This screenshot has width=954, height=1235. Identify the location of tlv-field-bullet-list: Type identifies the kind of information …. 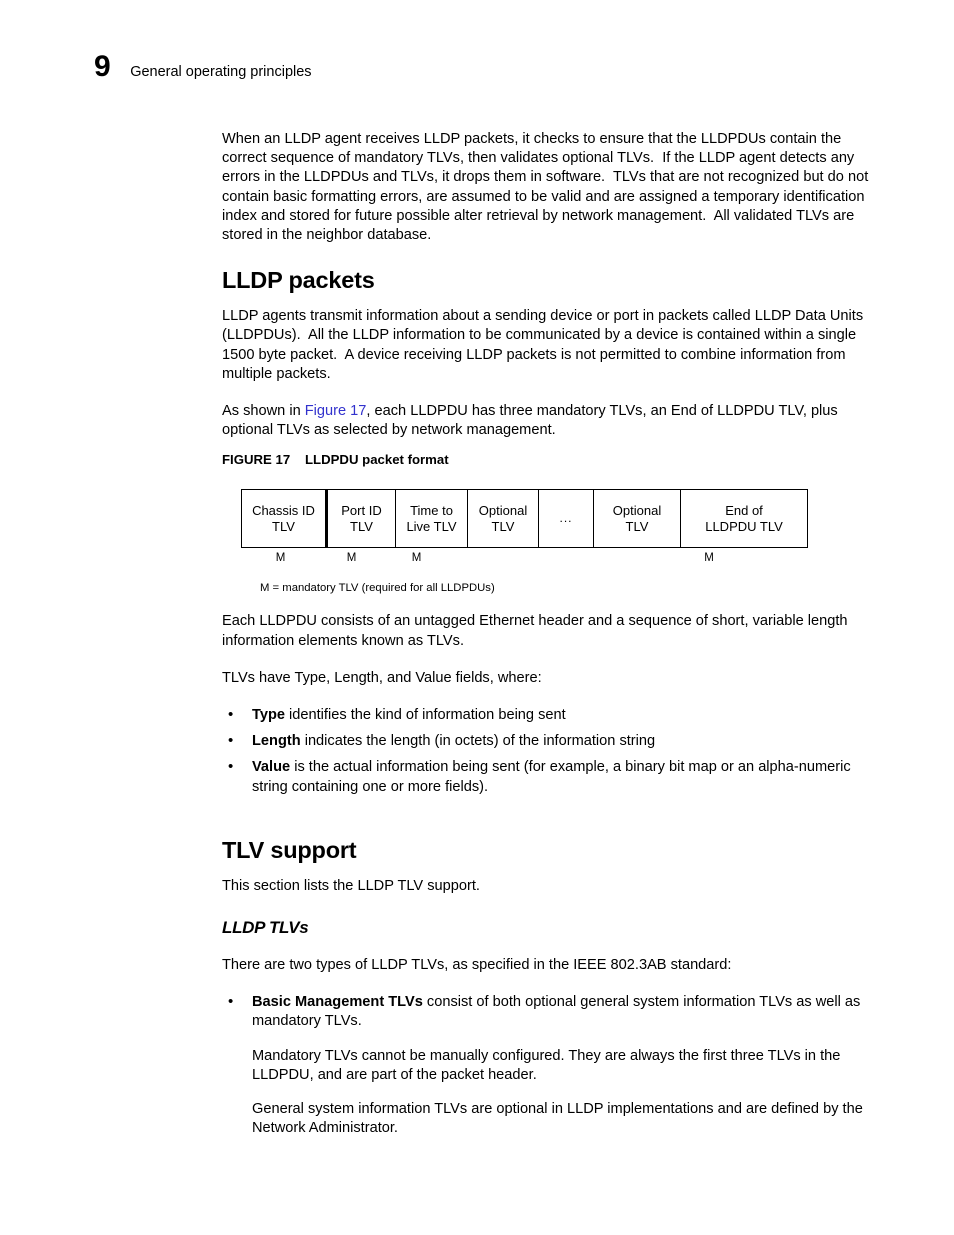
(546, 751).